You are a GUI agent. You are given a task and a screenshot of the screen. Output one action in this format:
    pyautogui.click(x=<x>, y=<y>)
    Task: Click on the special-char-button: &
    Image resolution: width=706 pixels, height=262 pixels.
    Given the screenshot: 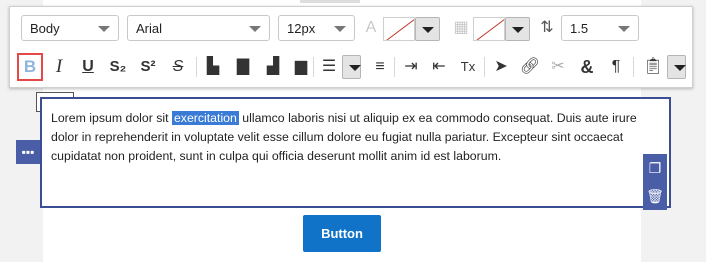 What is the action you would take?
    pyautogui.click(x=587, y=67)
    